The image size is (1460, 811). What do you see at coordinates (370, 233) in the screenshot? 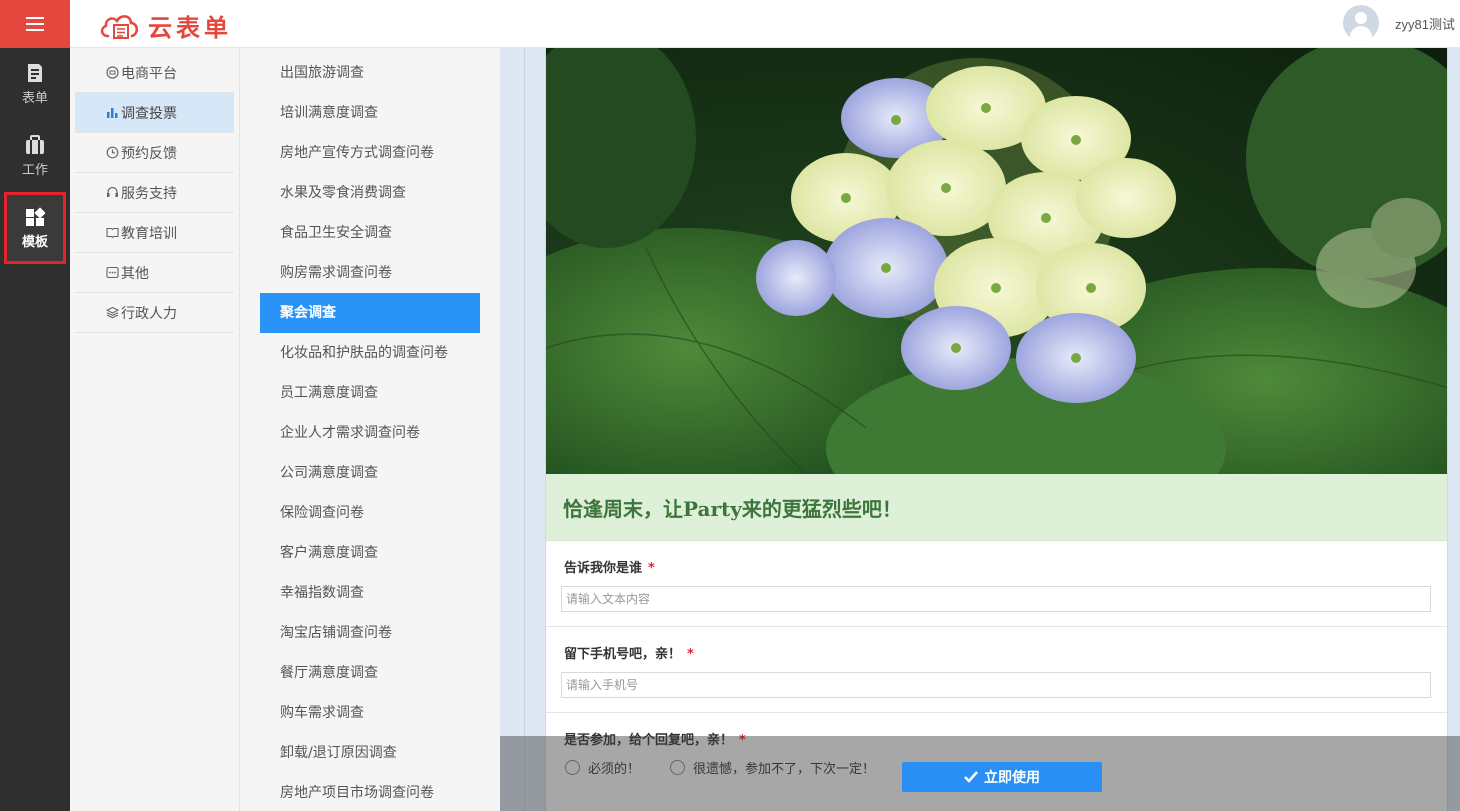
I see `template-item: 食品卫生安全调查` at bounding box center [370, 233].